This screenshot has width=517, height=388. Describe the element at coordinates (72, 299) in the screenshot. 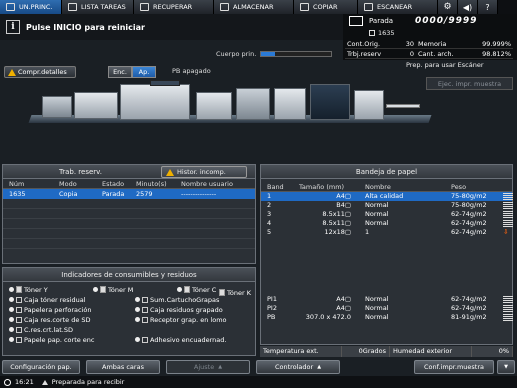

I see `waste-toner-indicator: Caja tóner residual` at that location.